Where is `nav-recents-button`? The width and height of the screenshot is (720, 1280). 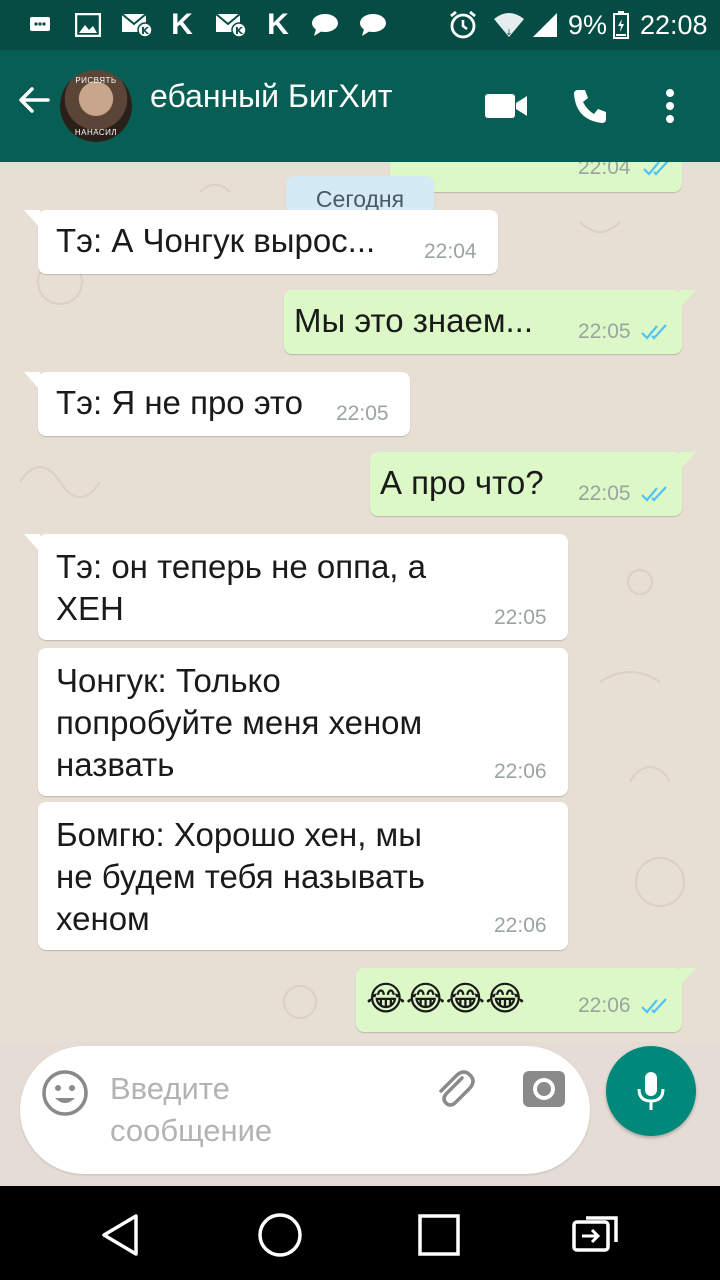 nav-recents-button is located at coordinates (439, 1235).